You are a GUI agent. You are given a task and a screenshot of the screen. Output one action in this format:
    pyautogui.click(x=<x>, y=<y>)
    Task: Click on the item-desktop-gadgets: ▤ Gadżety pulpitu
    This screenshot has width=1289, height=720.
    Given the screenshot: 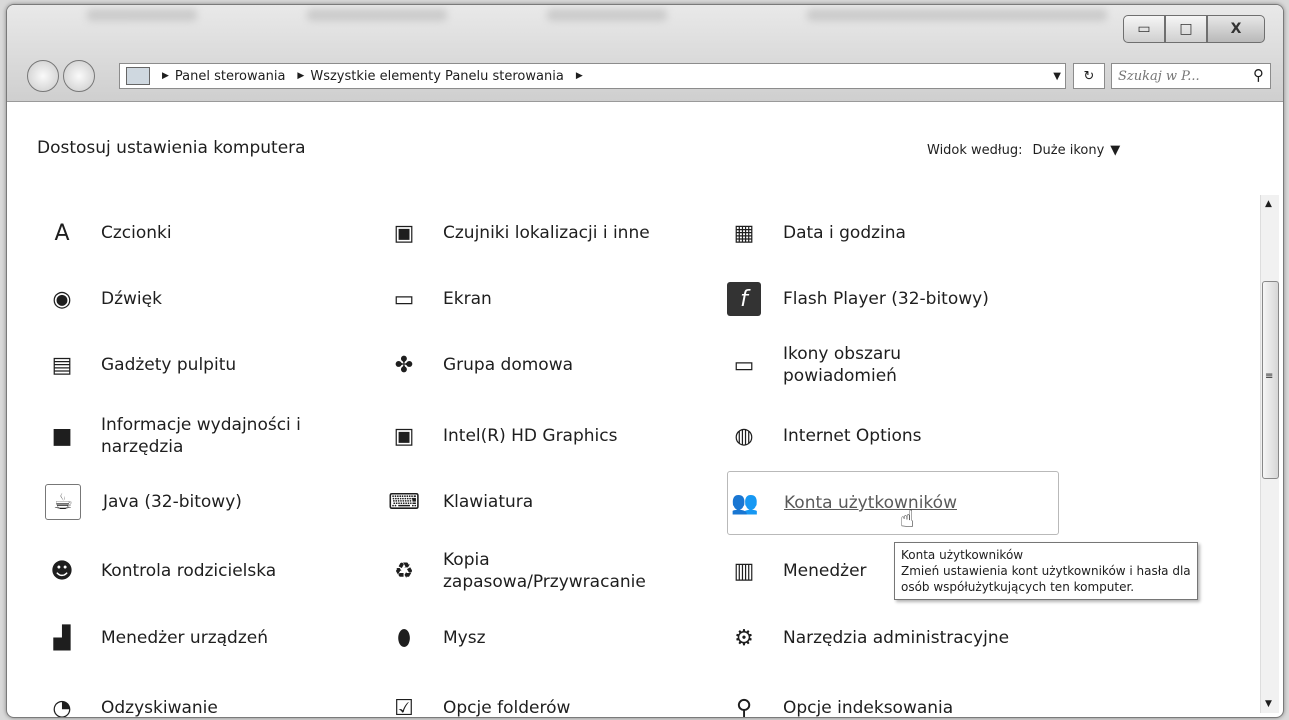 What is the action you would take?
    pyautogui.click(x=205, y=365)
    